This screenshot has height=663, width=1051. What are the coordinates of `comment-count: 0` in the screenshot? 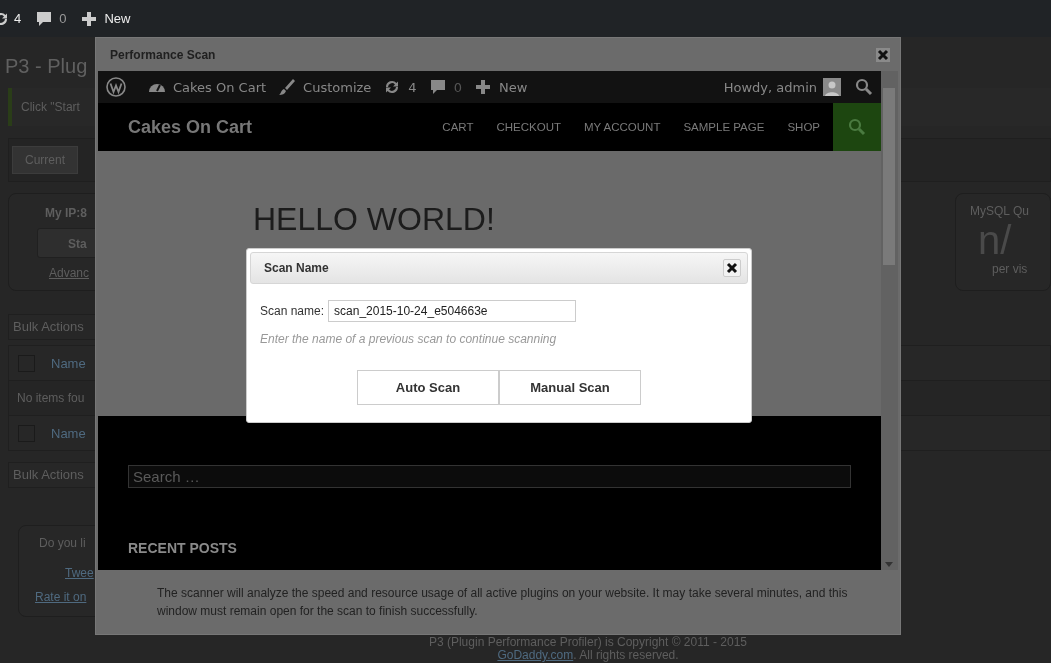 It's located at (63, 18).